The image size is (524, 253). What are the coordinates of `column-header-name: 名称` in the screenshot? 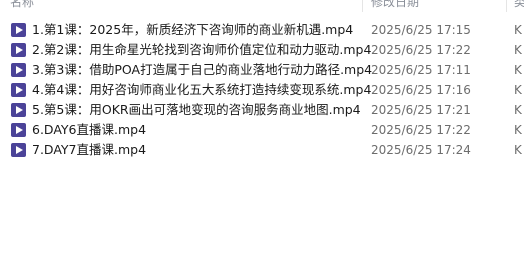 It's located at (22, 5).